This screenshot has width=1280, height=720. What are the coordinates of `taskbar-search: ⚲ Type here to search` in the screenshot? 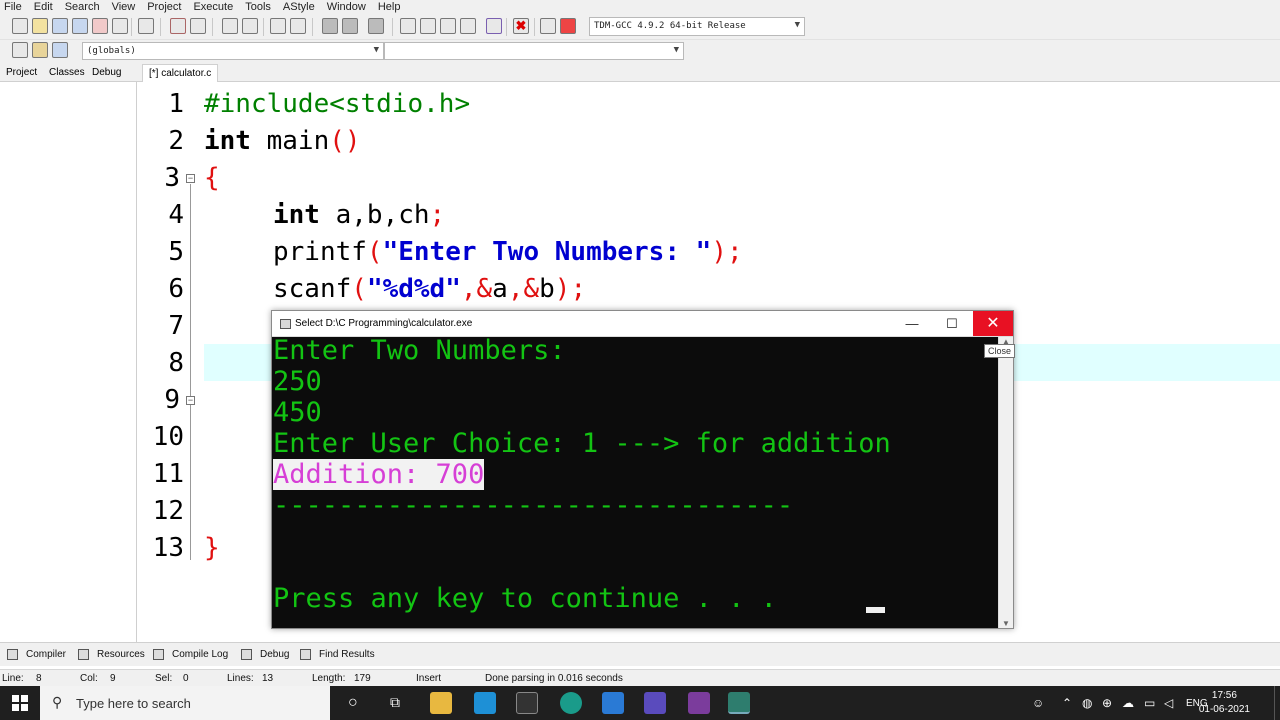 It's located at (185, 703).